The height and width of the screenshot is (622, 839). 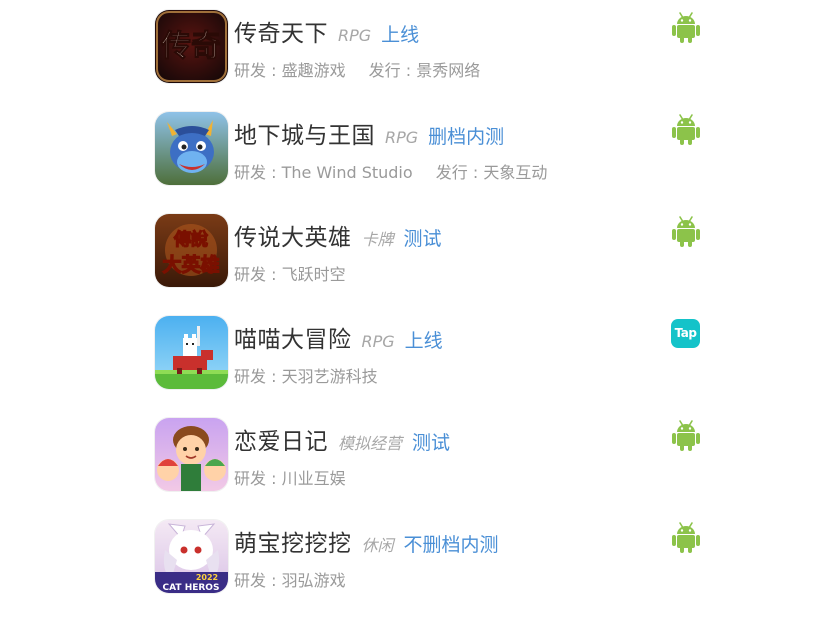 What do you see at coordinates (293, 337) in the screenshot?
I see `game-name: 喵喵大冒险` at bounding box center [293, 337].